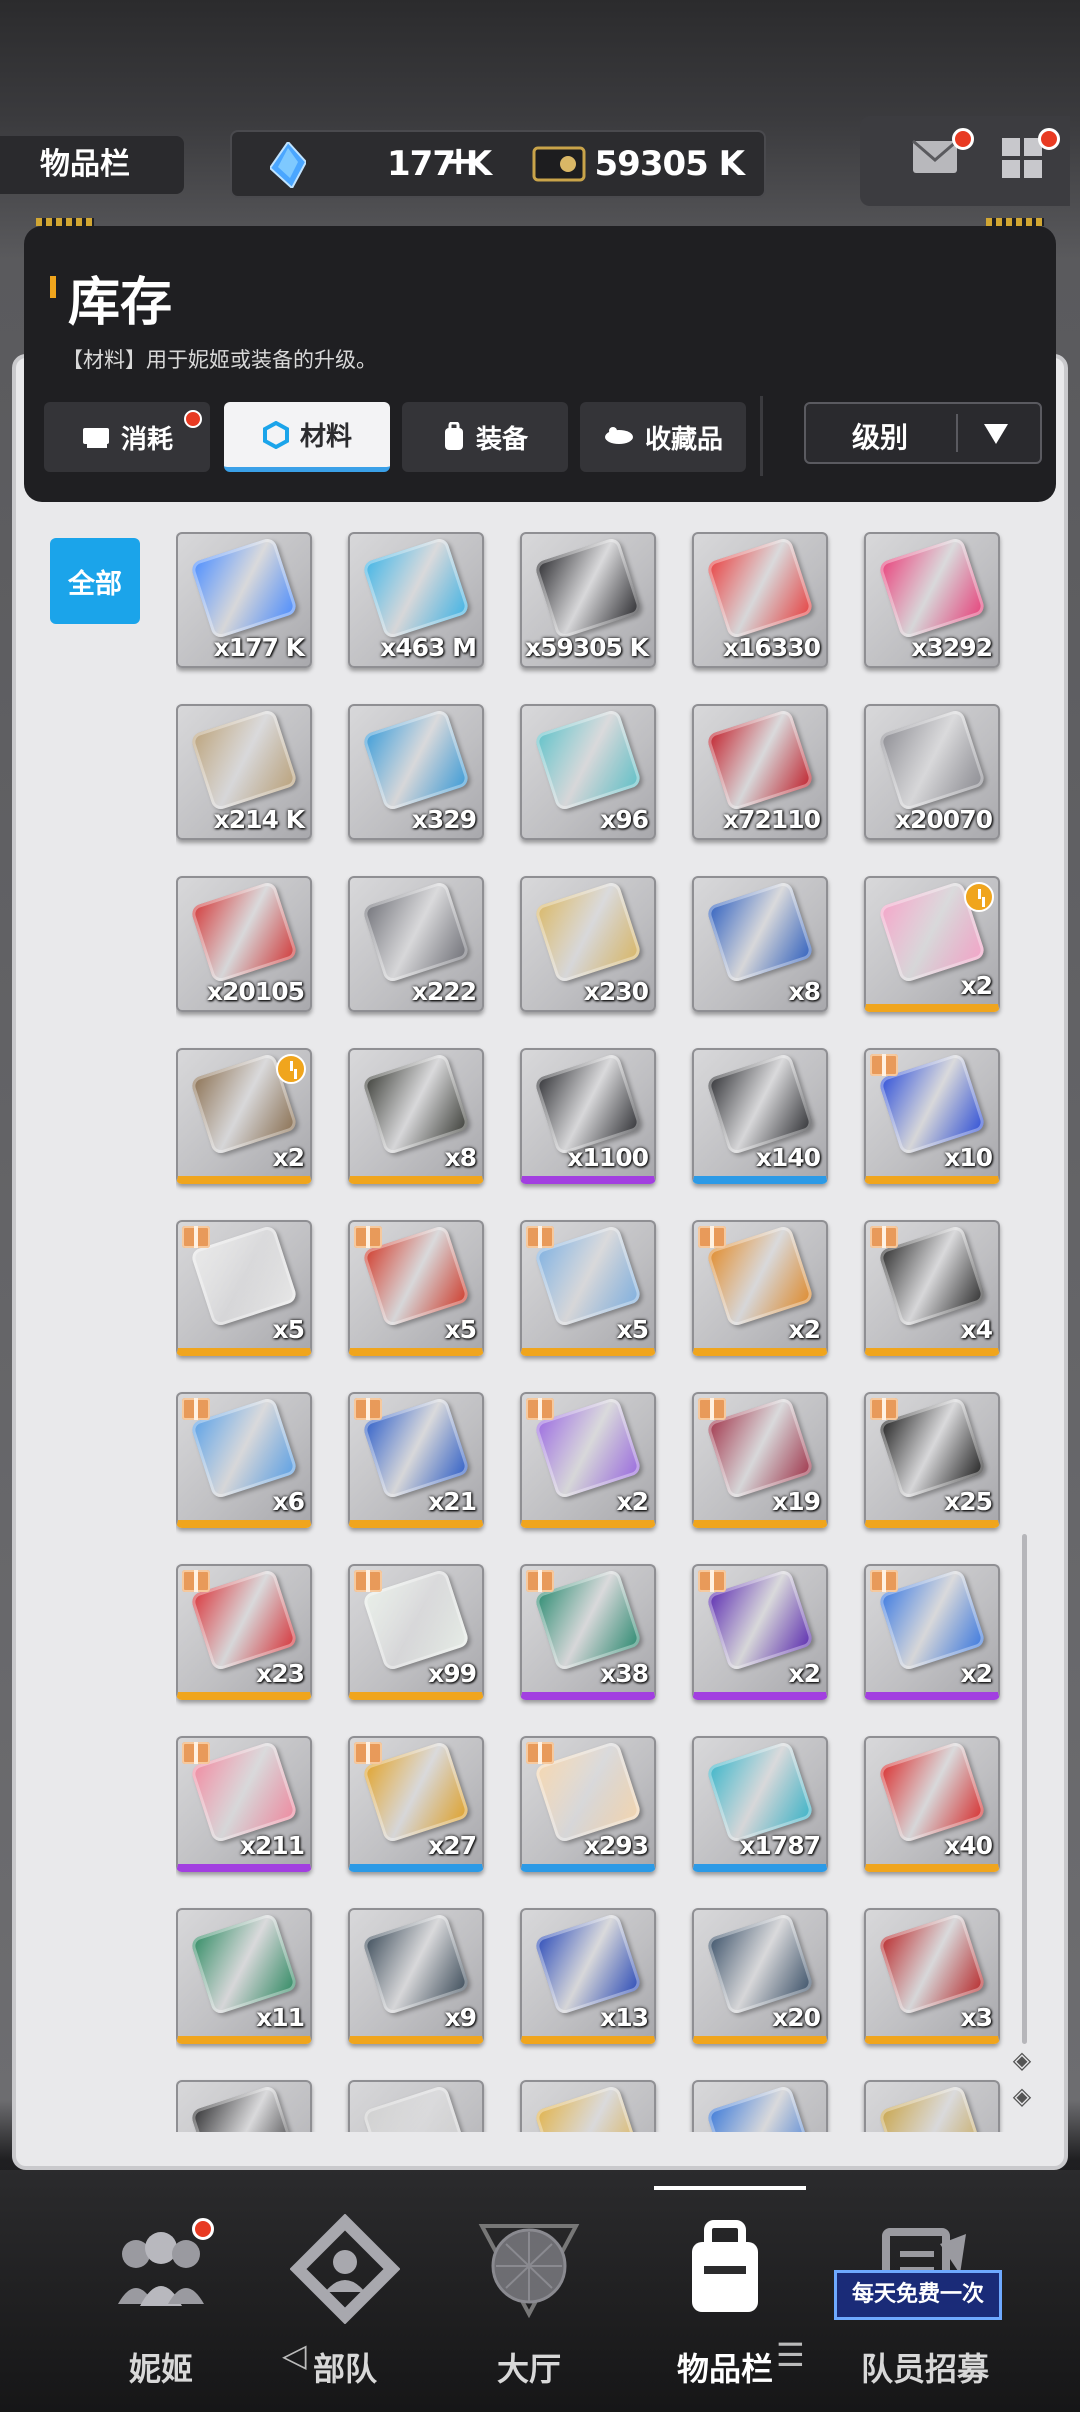 The height and width of the screenshot is (2412, 1080). What do you see at coordinates (588, 1976) in the screenshot?
I see `inventory-item: x13` at bounding box center [588, 1976].